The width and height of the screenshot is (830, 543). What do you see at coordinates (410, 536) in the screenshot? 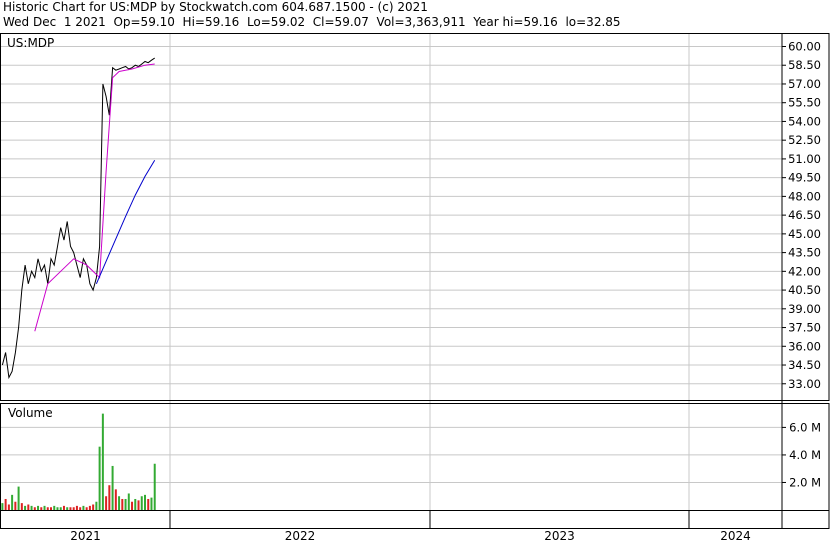
I see `year-axis-labels: 2021 2022 2023 2024` at bounding box center [410, 536].